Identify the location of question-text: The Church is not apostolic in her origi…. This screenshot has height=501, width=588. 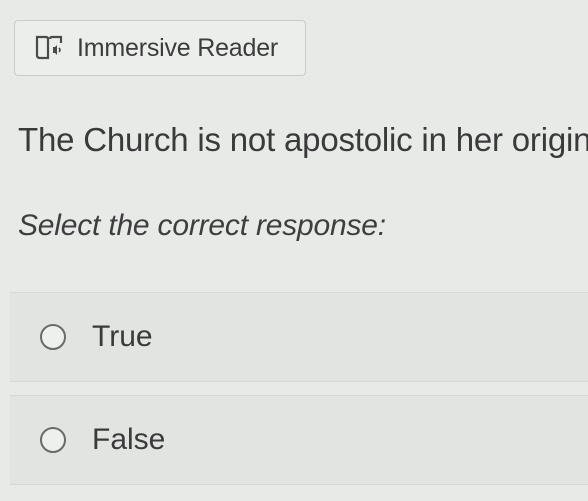
(303, 139).